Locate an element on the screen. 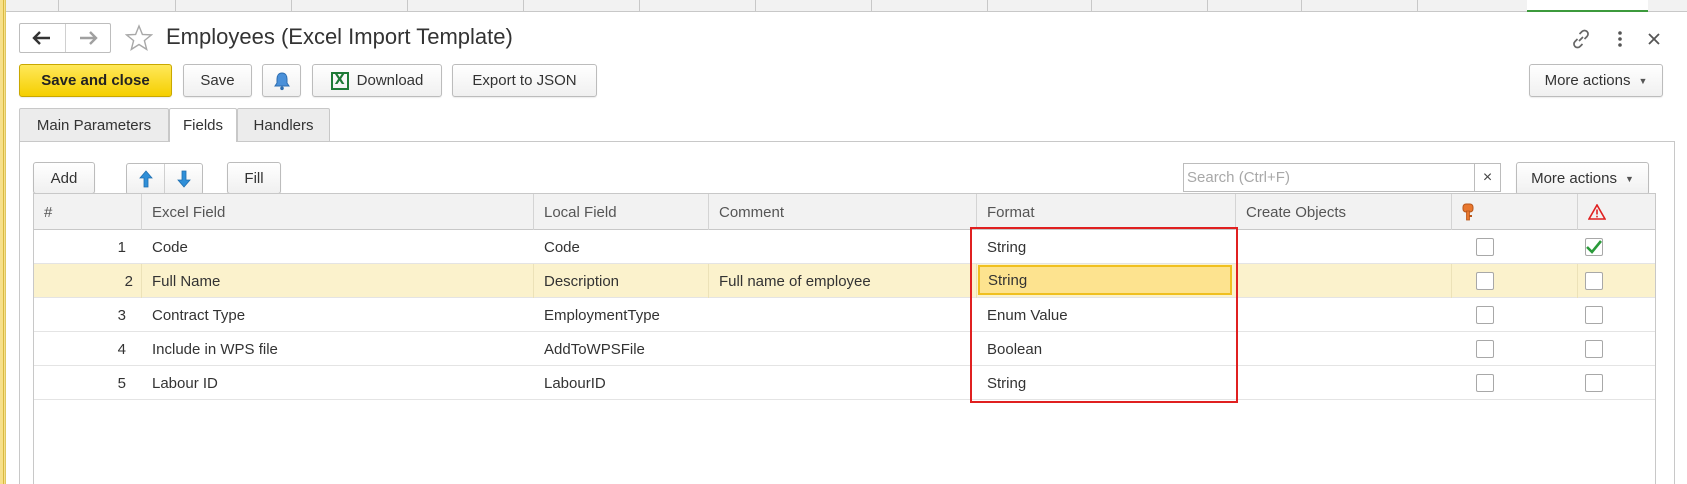 The image size is (1687, 484). column-header-create-objects: Create Objects is located at coordinates (1344, 212).